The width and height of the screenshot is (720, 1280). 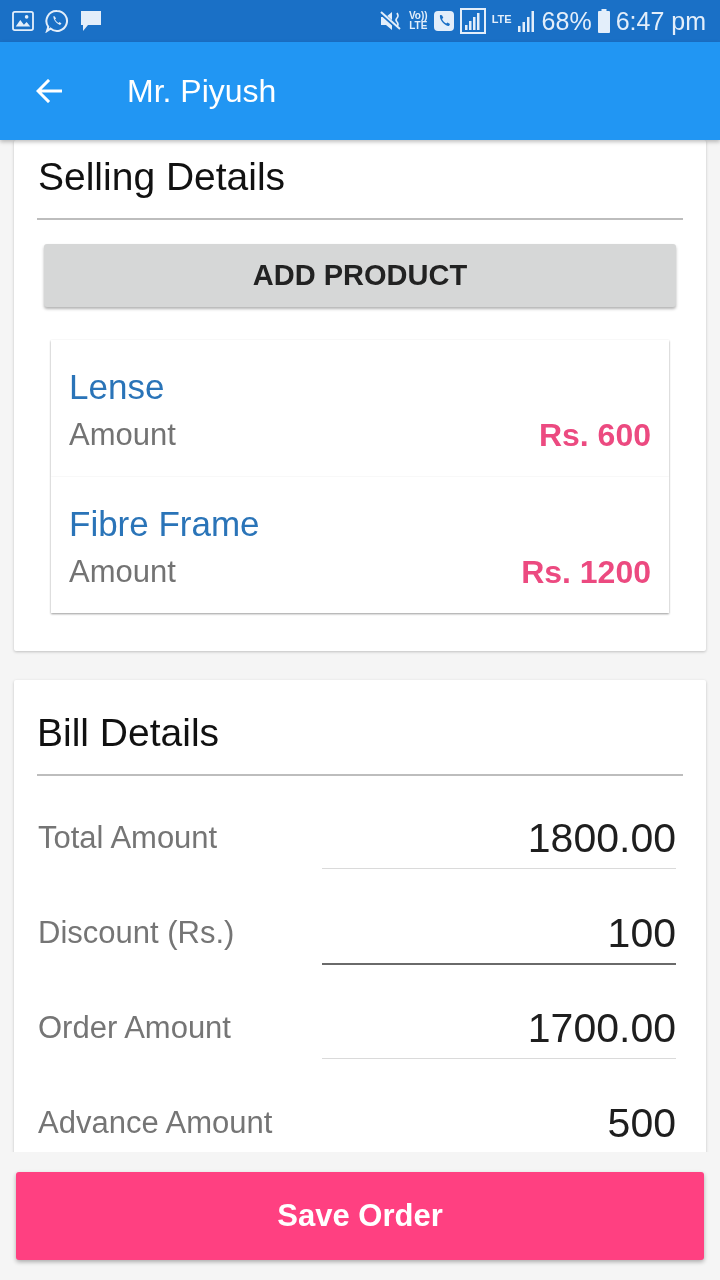 What do you see at coordinates (128, 838) in the screenshot?
I see `field-label: Total Amount` at bounding box center [128, 838].